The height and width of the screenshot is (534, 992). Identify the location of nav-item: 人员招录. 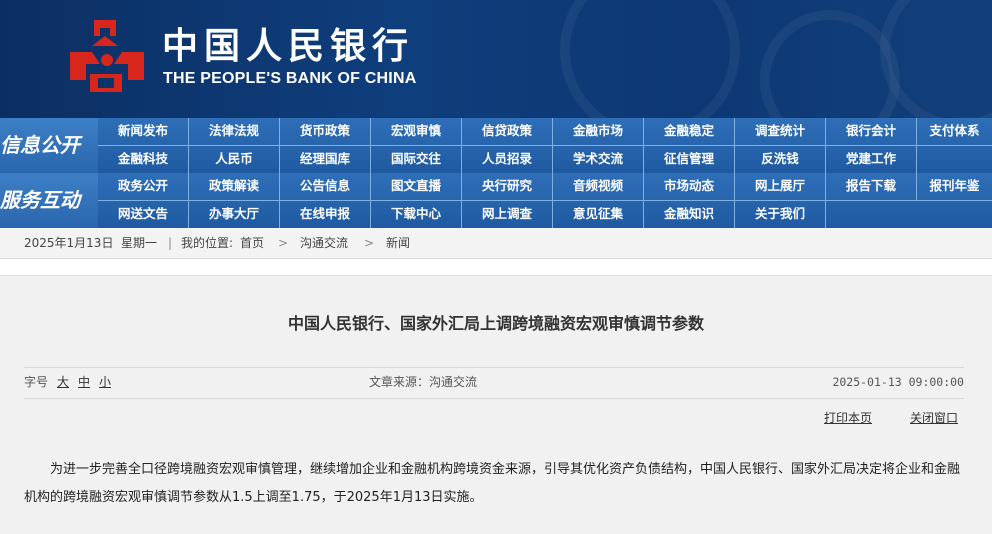
(507, 159).